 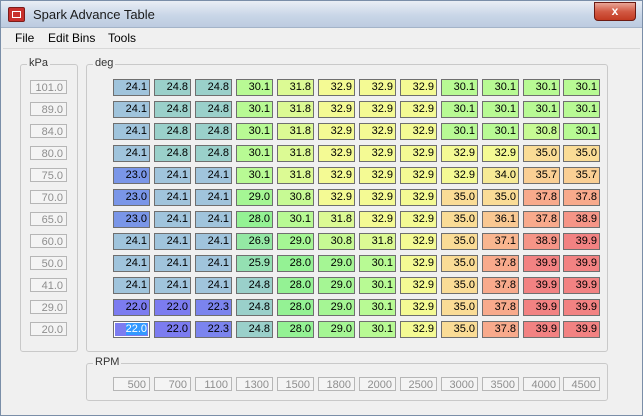 What do you see at coordinates (321, 14) in the screenshot?
I see `title-bar: Spark Advance Table x` at bounding box center [321, 14].